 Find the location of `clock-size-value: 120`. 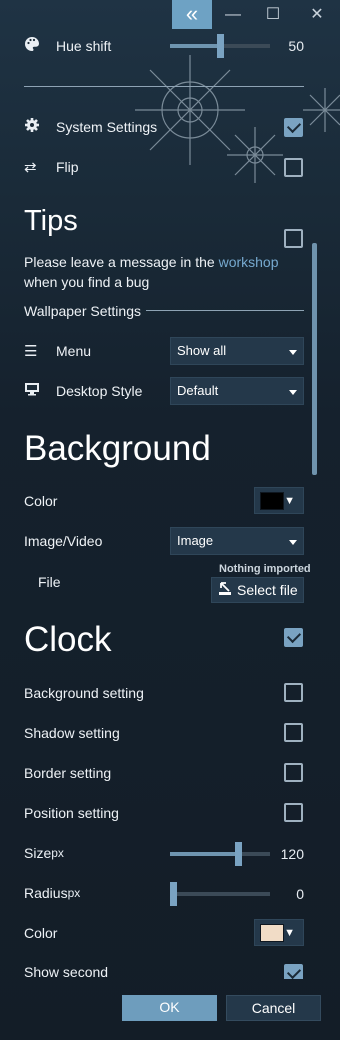

clock-size-value: 120 is located at coordinates (292, 854).